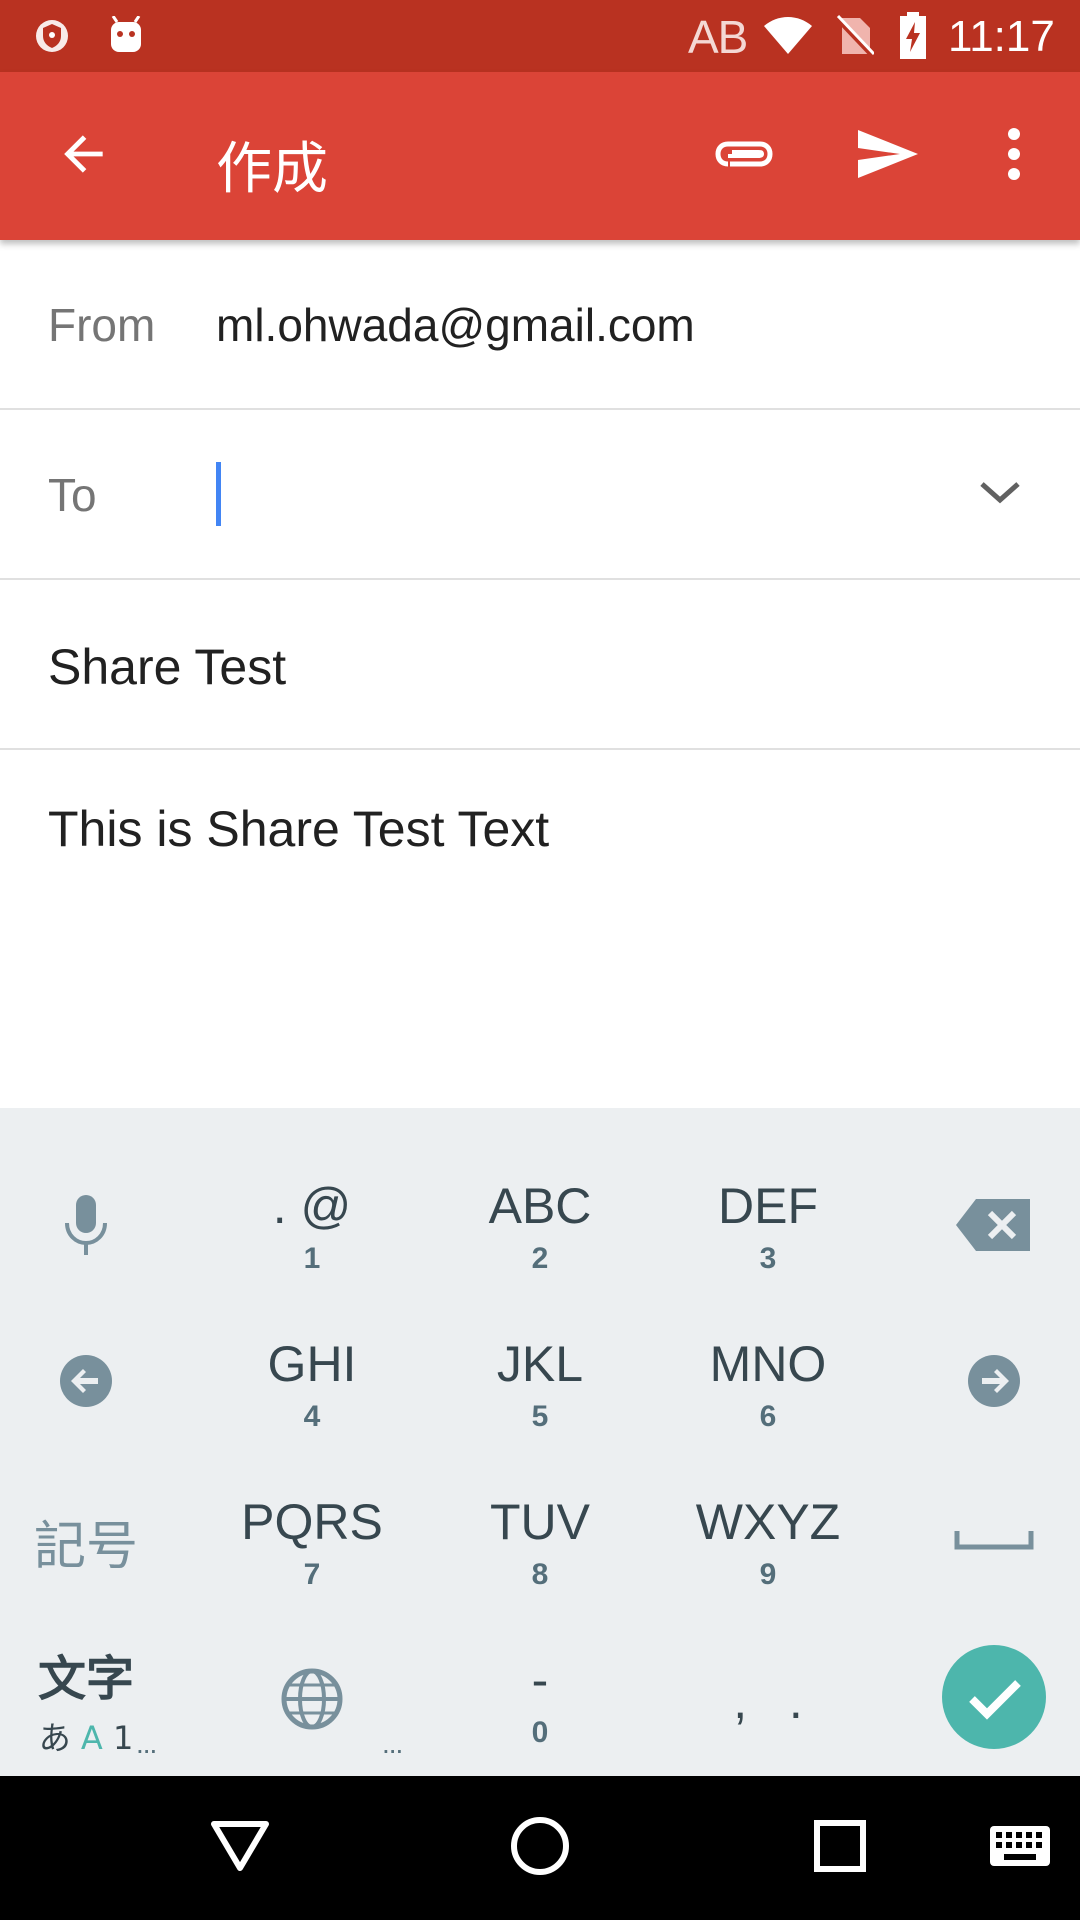 The image size is (1080, 1920). Describe the element at coordinates (540, 665) in the screenshot. I see `subject-row: Share Test` at that location.